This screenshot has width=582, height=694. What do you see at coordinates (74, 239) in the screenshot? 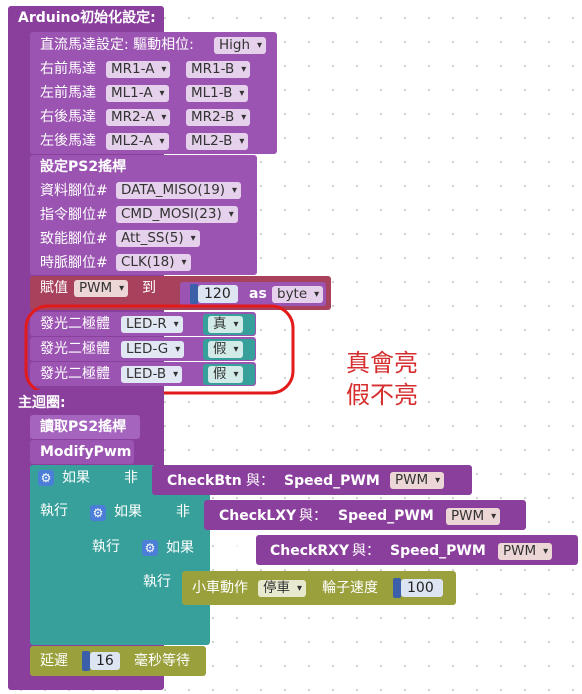
I see `ps2-pin-label-2: 致能腳位#` at bounding box center [74, 239].